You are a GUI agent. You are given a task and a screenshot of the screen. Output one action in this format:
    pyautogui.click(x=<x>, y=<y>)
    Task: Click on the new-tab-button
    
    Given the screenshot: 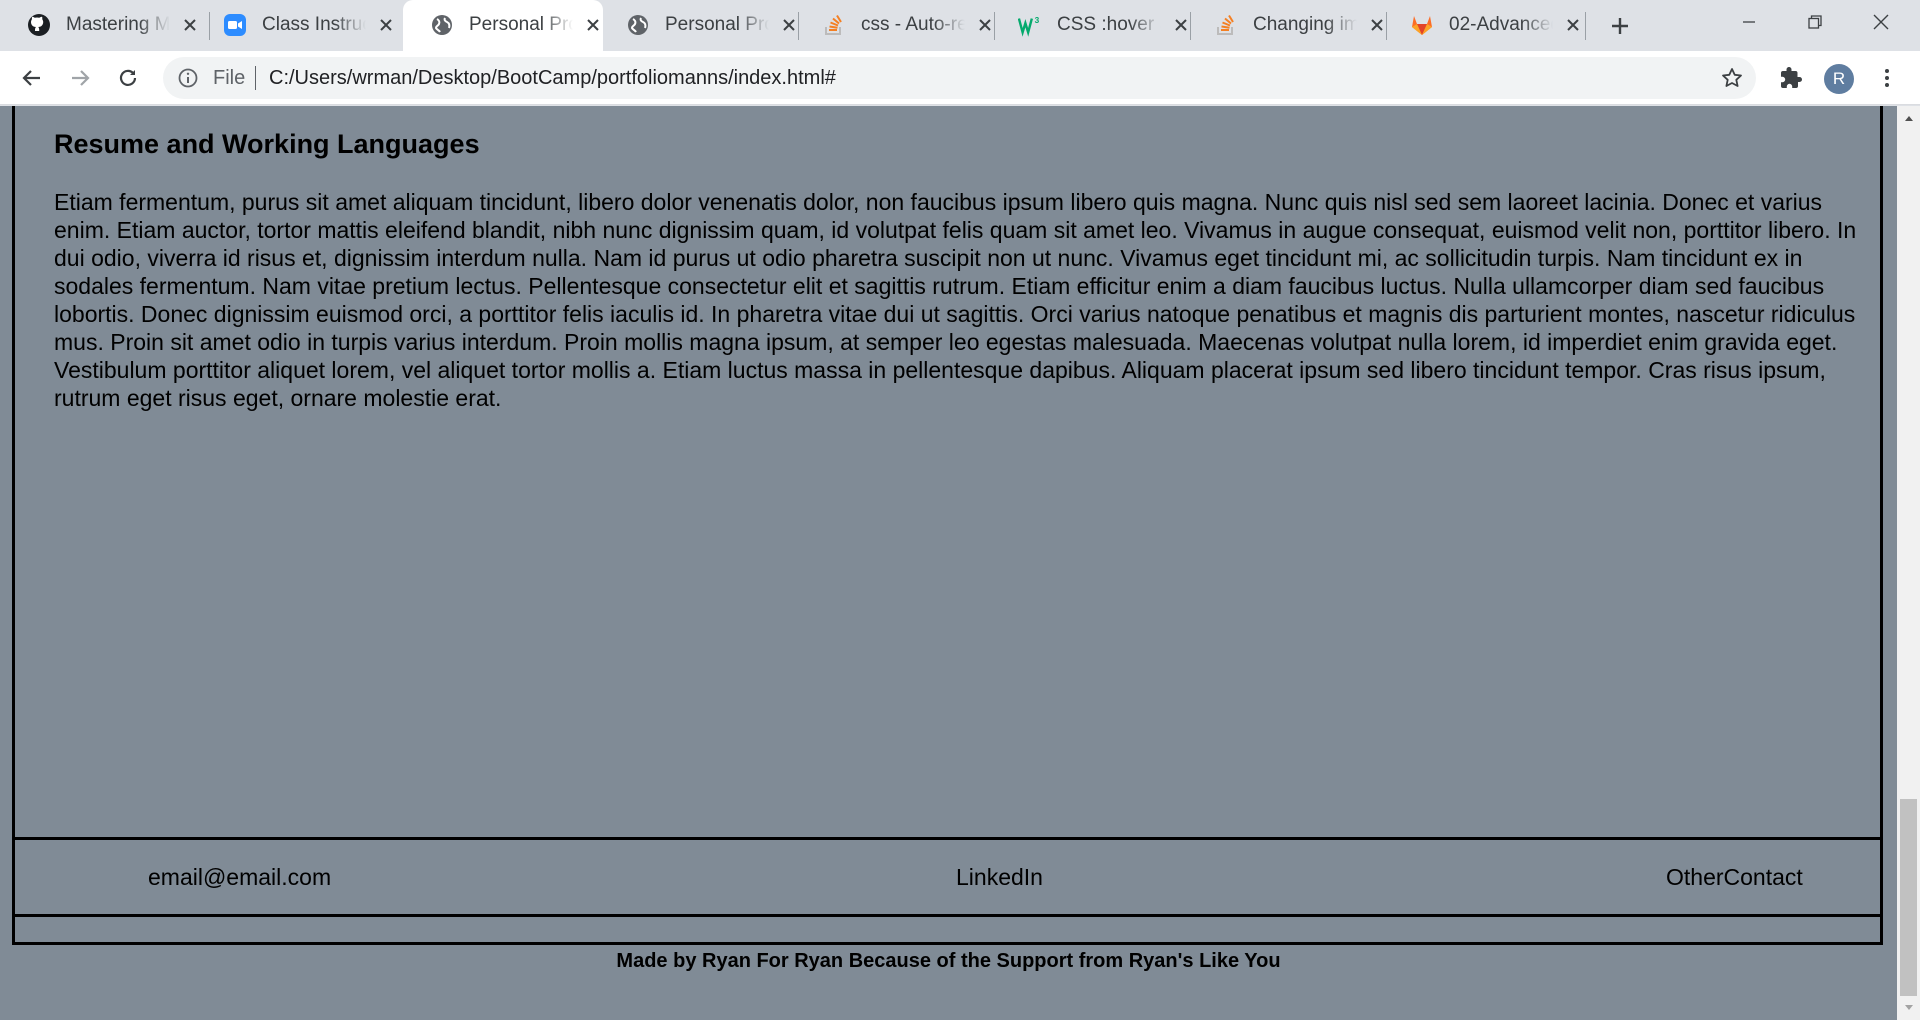 What is the action you would take?
    pyautogui.click(x=1620, y=26)
    